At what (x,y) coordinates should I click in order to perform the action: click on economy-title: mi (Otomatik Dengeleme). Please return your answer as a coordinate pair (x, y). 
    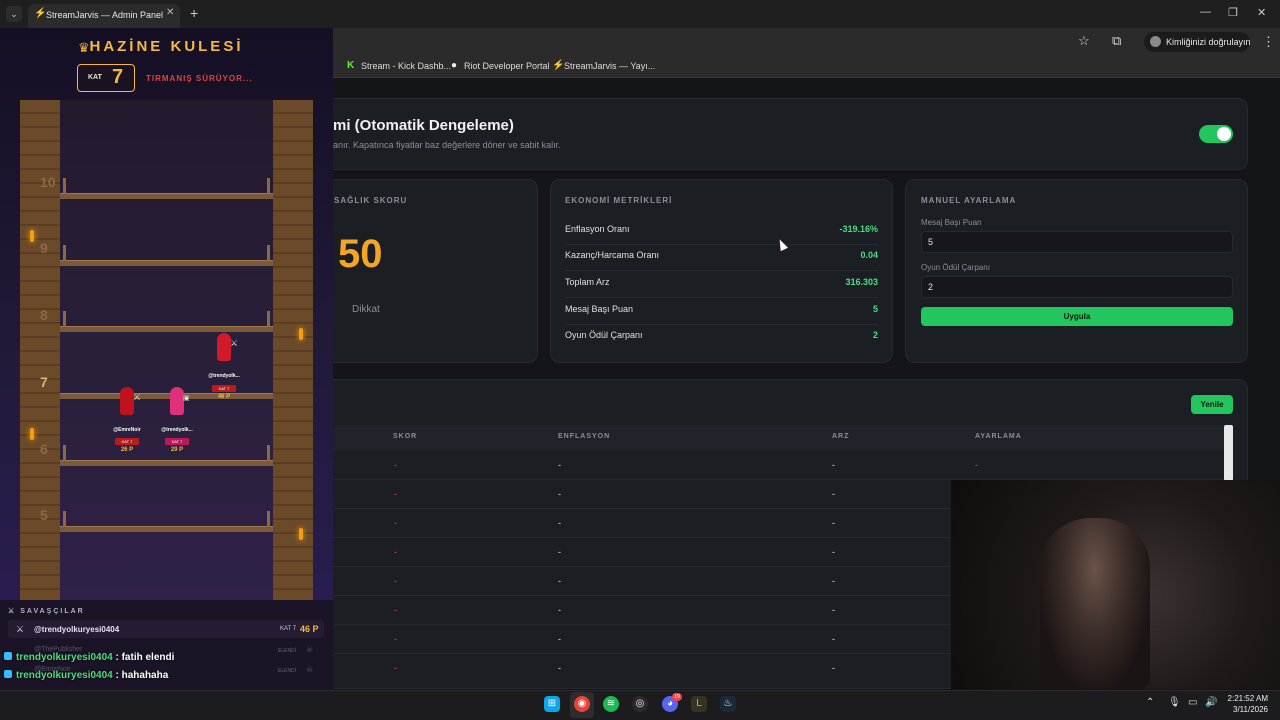
    Looking at the image, I should click on (423, 125).